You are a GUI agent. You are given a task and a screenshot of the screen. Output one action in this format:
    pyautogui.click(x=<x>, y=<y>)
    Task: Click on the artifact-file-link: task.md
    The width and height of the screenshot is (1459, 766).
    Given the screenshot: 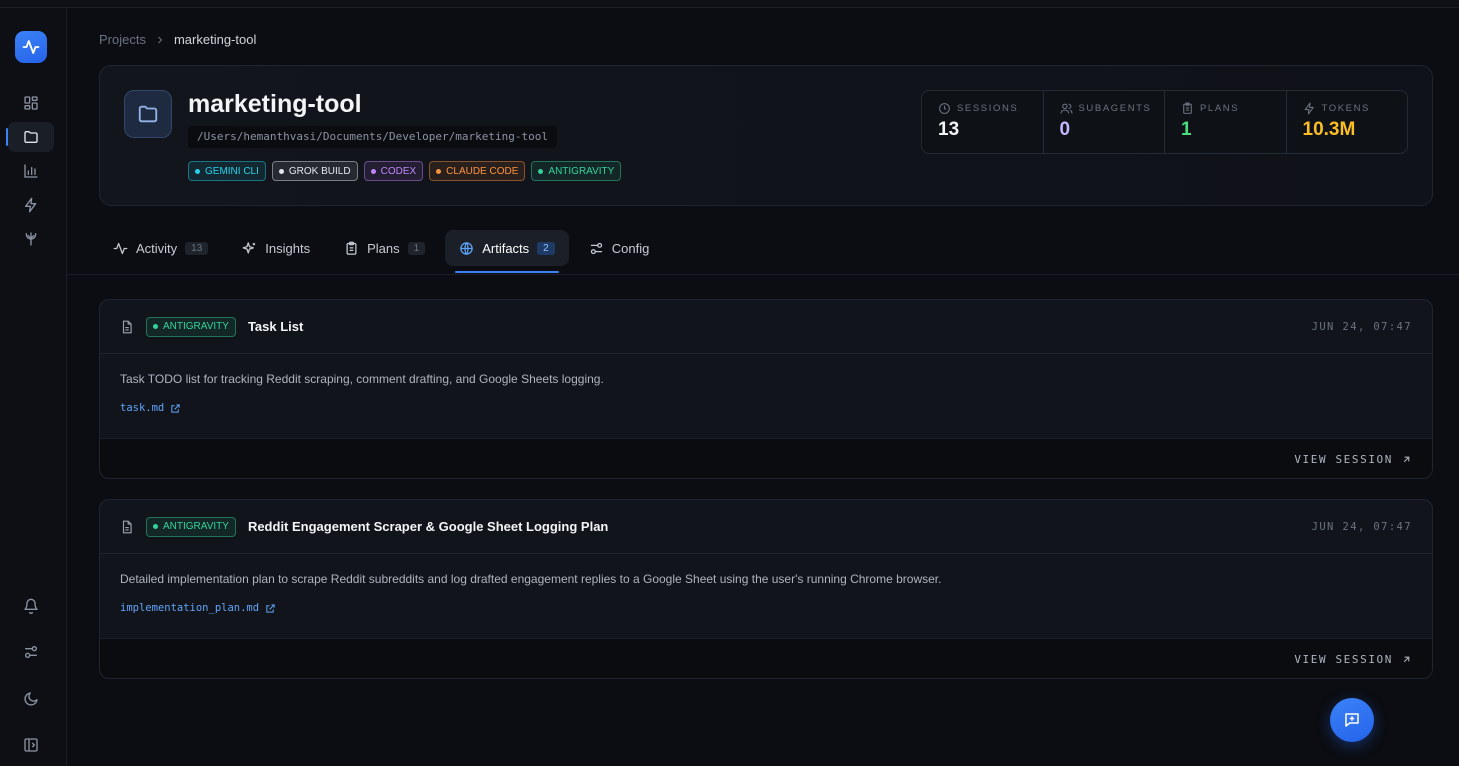 What is the action you would take?
    pyautogui.click(x=766, y=408)
    